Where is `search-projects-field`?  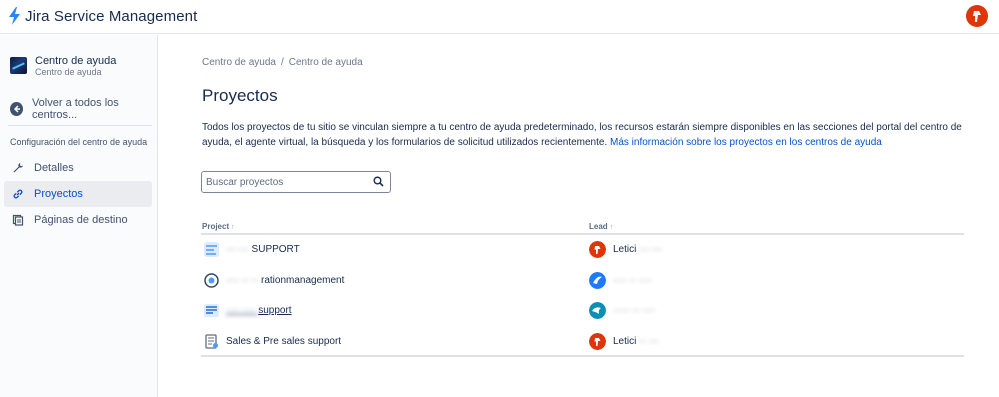 search-projects-field is located at coordinates (296, 182).